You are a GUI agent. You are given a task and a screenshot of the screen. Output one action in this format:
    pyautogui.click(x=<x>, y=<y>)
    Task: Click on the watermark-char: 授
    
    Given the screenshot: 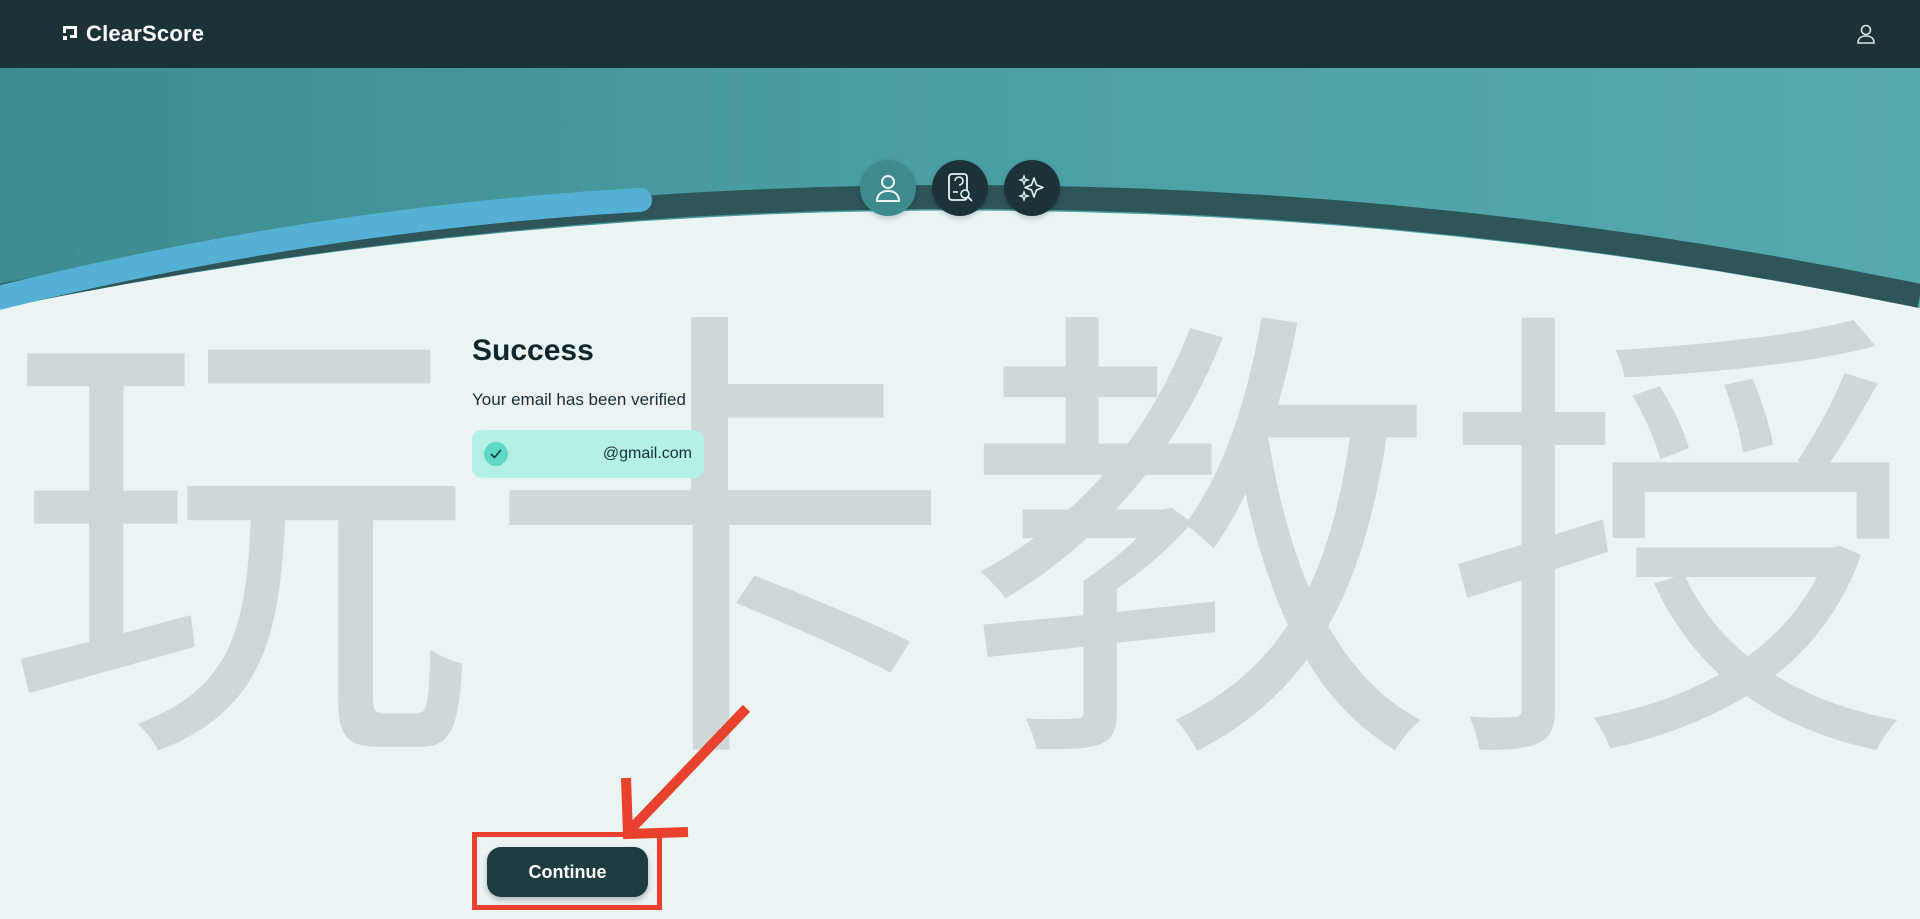 What is the action you would take?
    pyautogui.click(x=1680, y=549)
    